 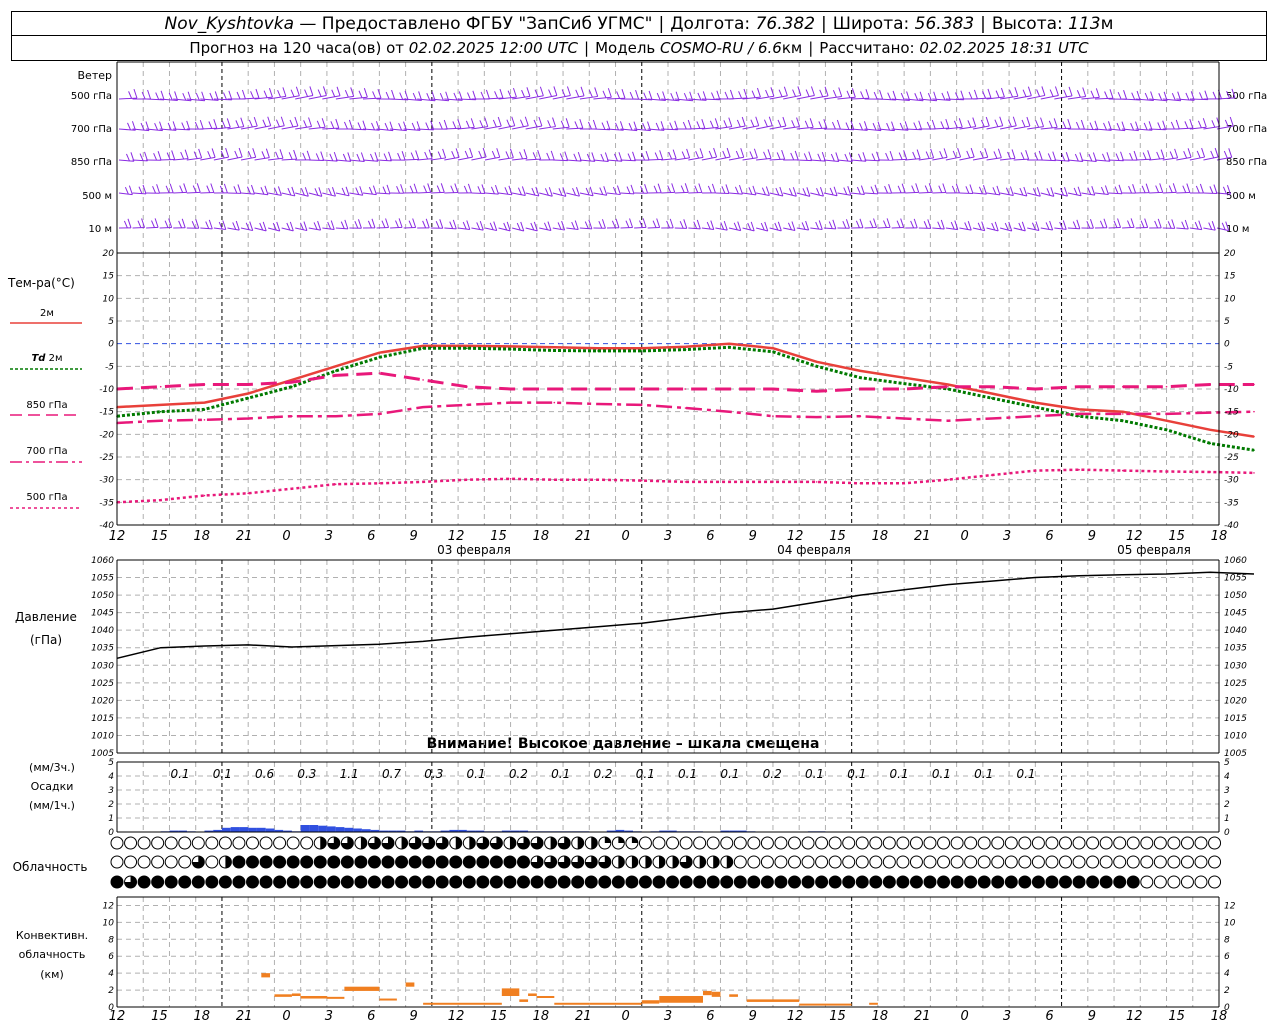 I want to click on temp-label: Тем-ра(°С), so click(x=41, y=283).